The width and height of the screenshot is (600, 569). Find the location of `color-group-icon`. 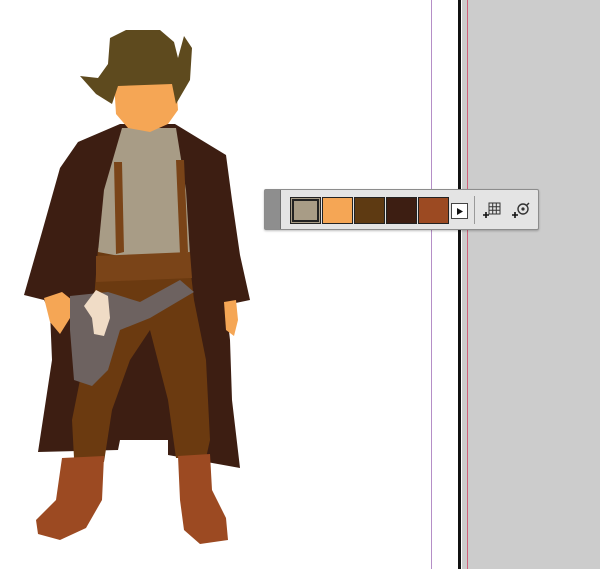

color-group-icon is located at coordinates (521, 210).